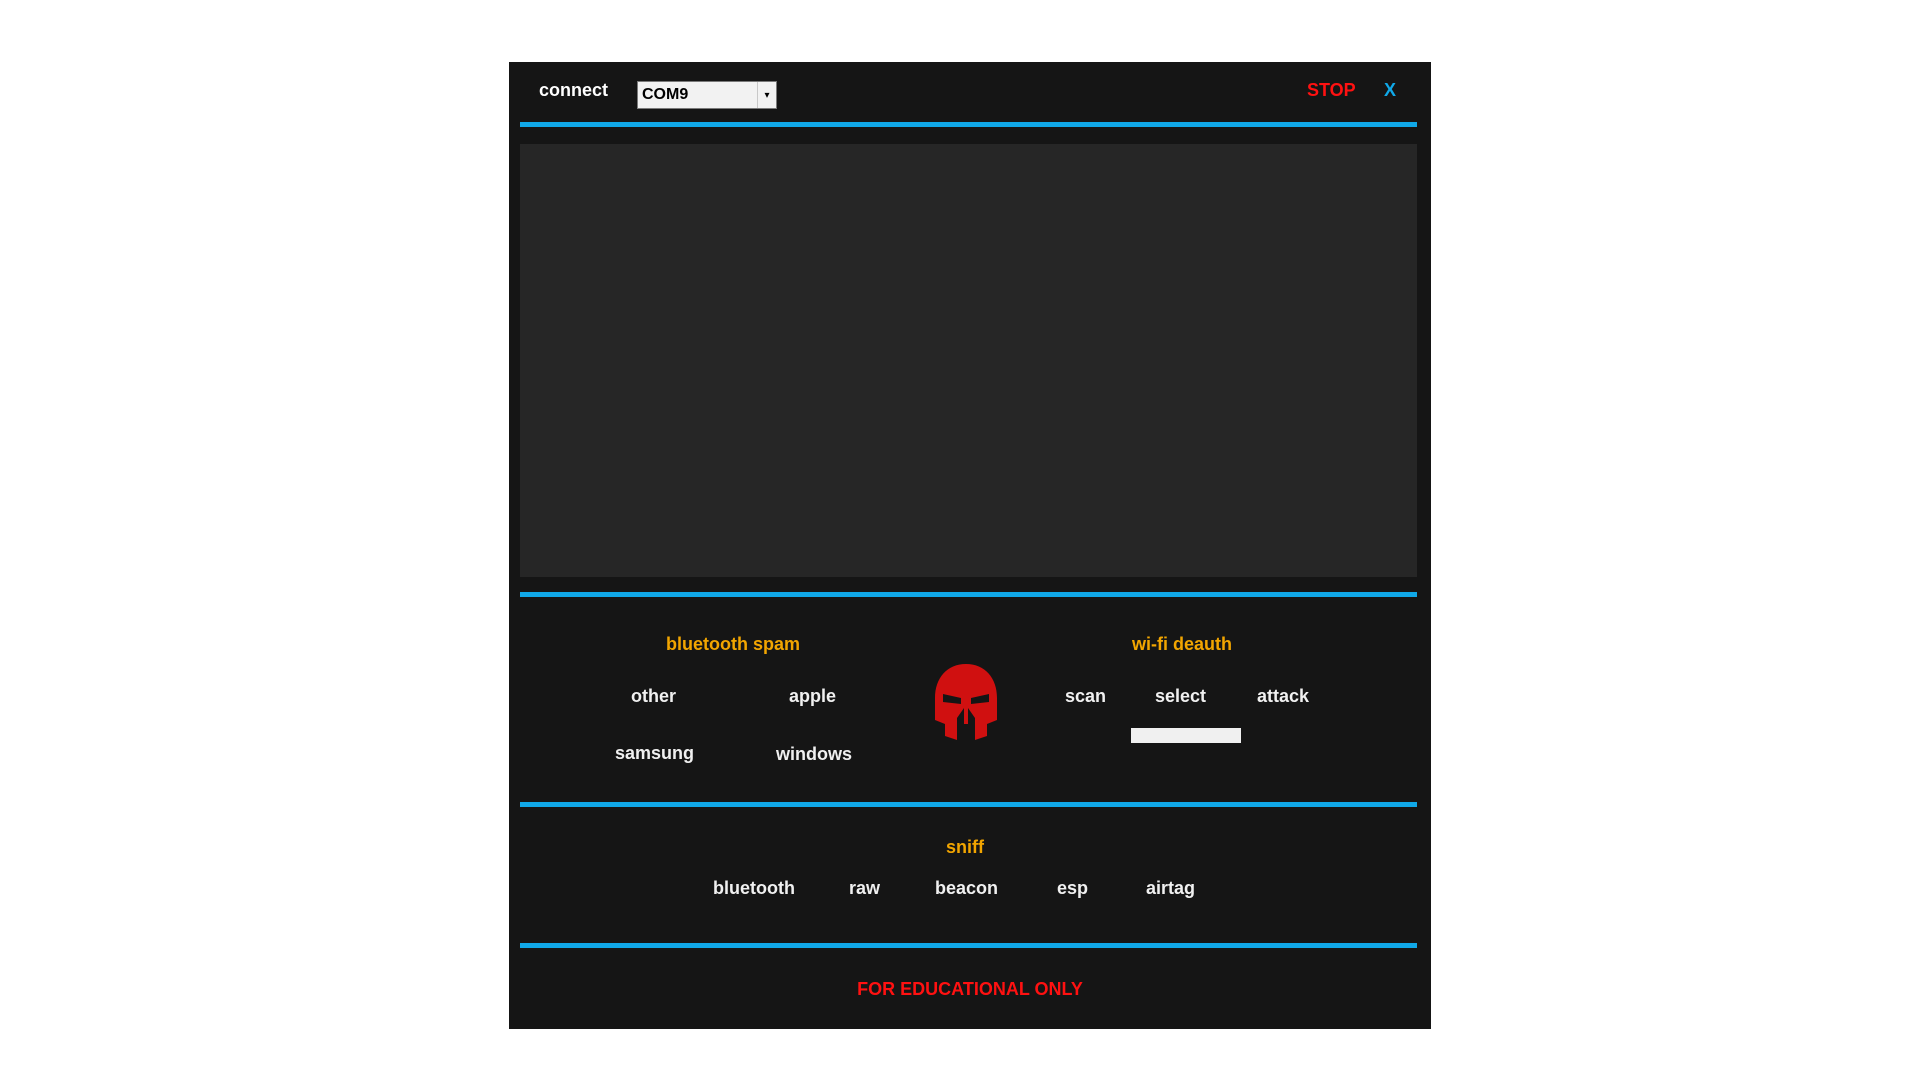 The width and height of the screenshot is (1920, 1080). What do you see at coordinates (814, 754) in the screenshot?
I see `bt-spam-windows-button: windows` at bounding box center [814, 754].